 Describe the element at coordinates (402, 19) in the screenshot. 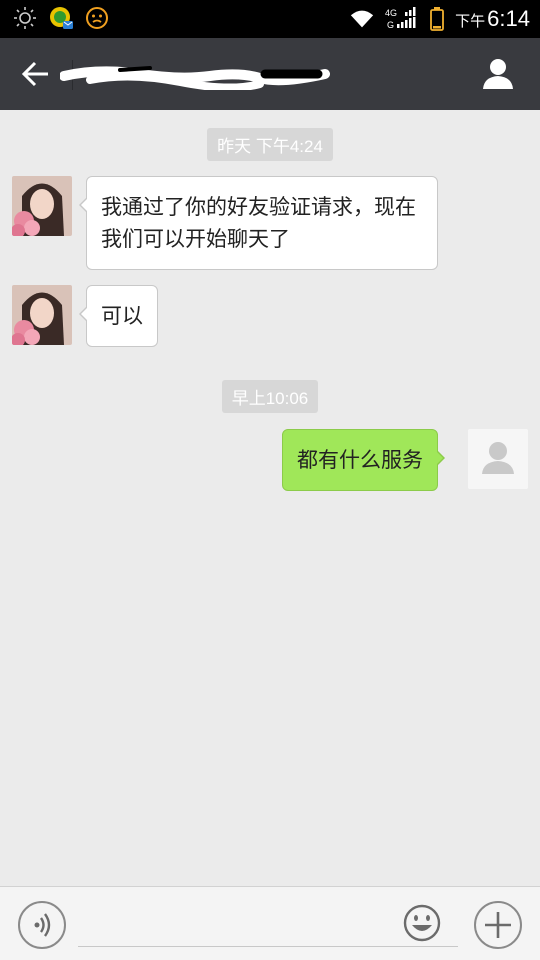

I see `signal-icon: 4G G` at that location.